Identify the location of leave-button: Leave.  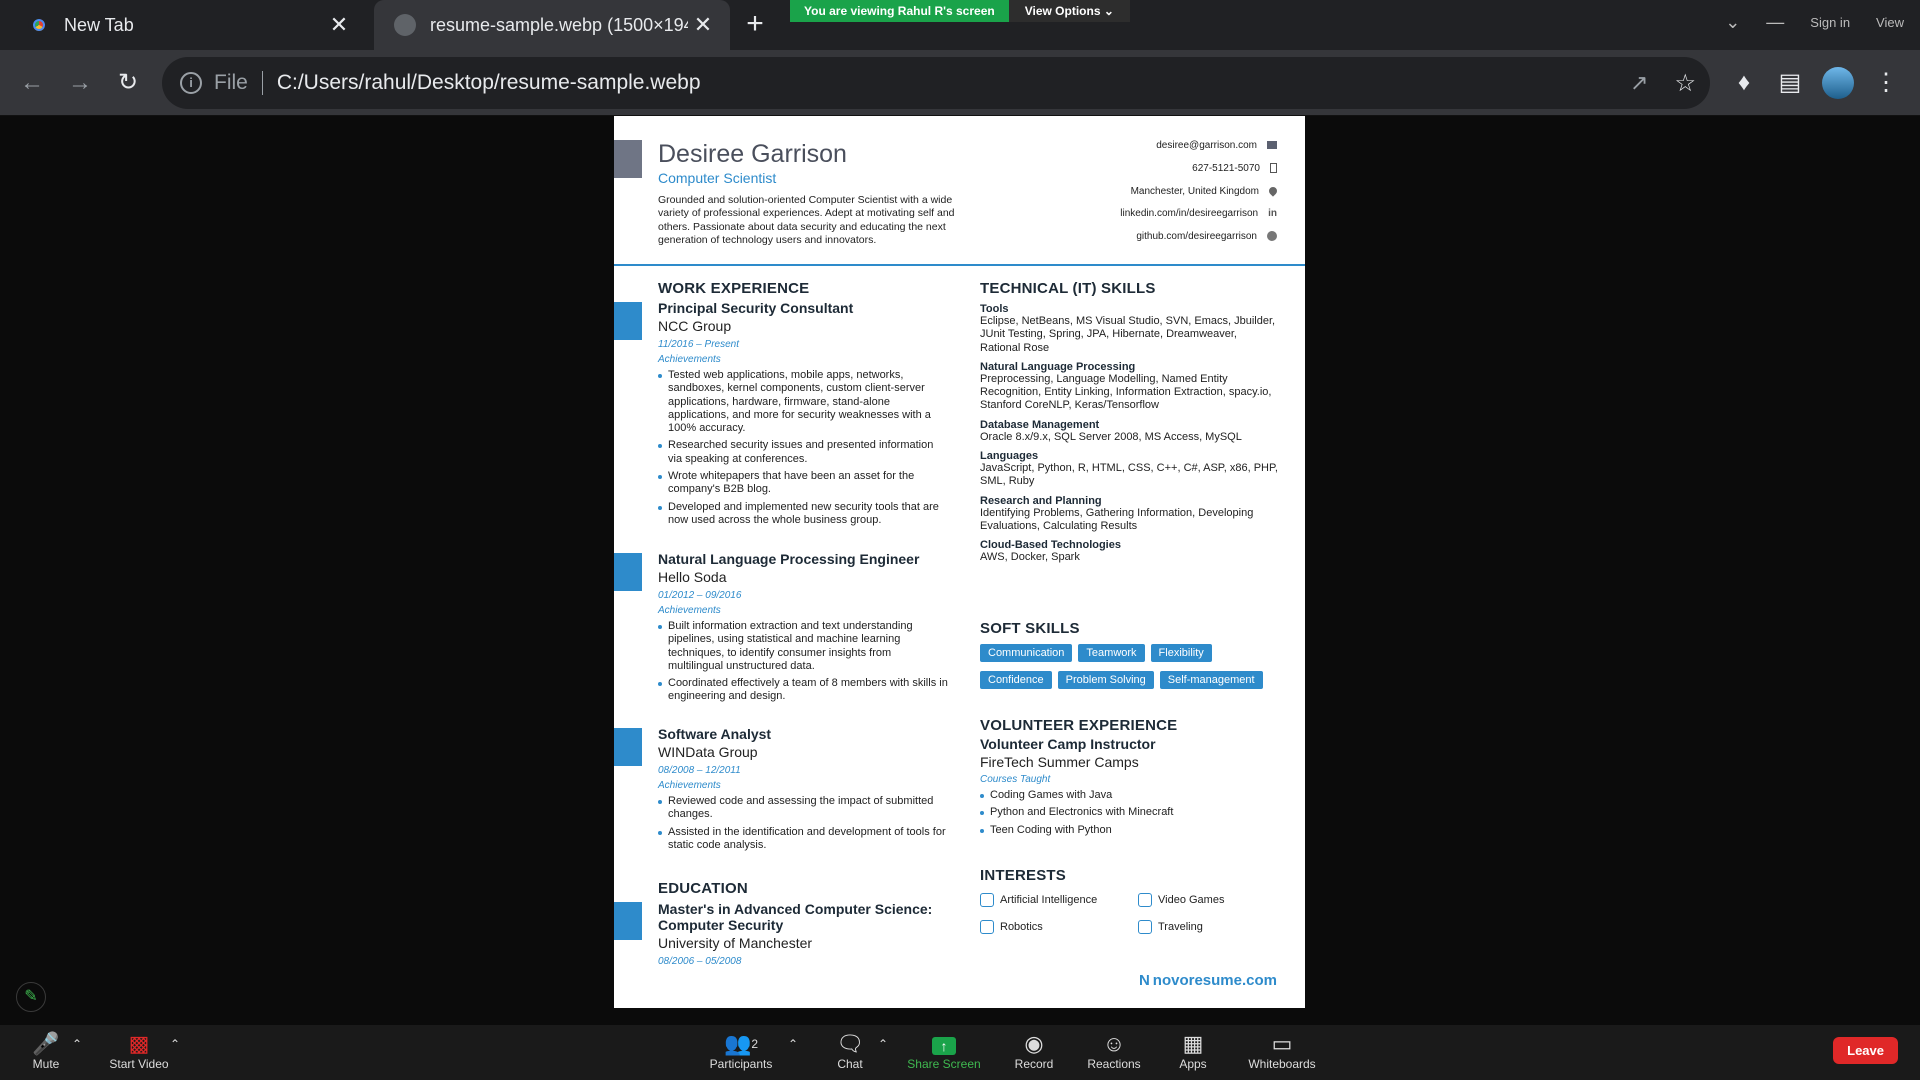
(1865, 1050).